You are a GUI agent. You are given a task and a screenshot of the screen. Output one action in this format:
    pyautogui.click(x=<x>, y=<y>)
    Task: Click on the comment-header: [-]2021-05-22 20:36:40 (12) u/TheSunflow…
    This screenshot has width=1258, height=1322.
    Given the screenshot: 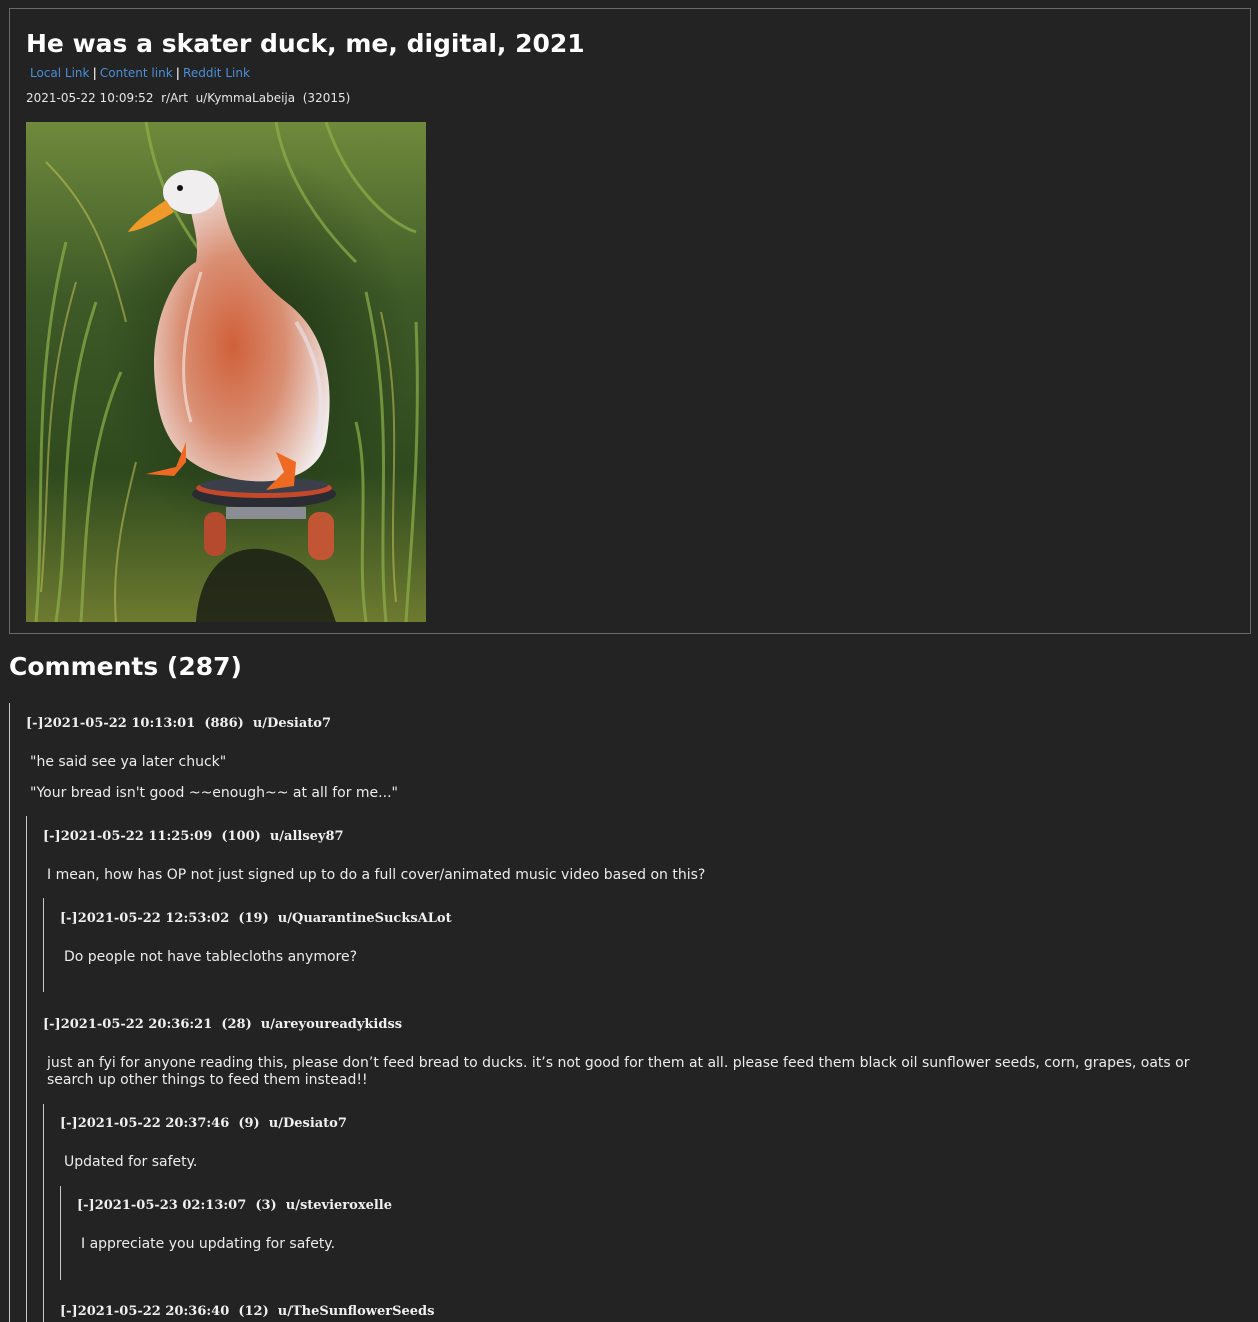 What is the action you would take?
    pyautogui.click(x=247, y=1311)
    